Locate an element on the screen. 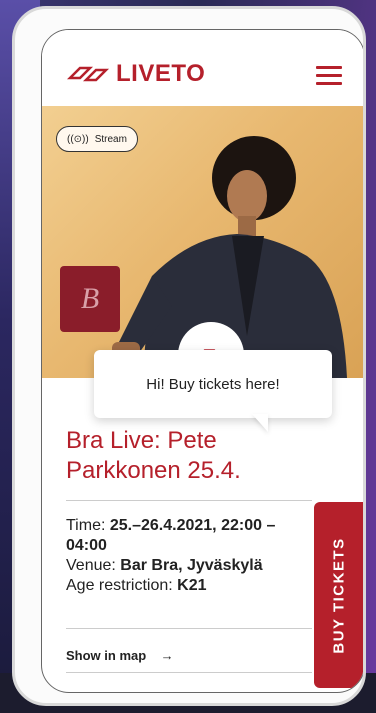  chat-bubble-text: Hi! Buy tickets here! is located at coordinates (213, 384).